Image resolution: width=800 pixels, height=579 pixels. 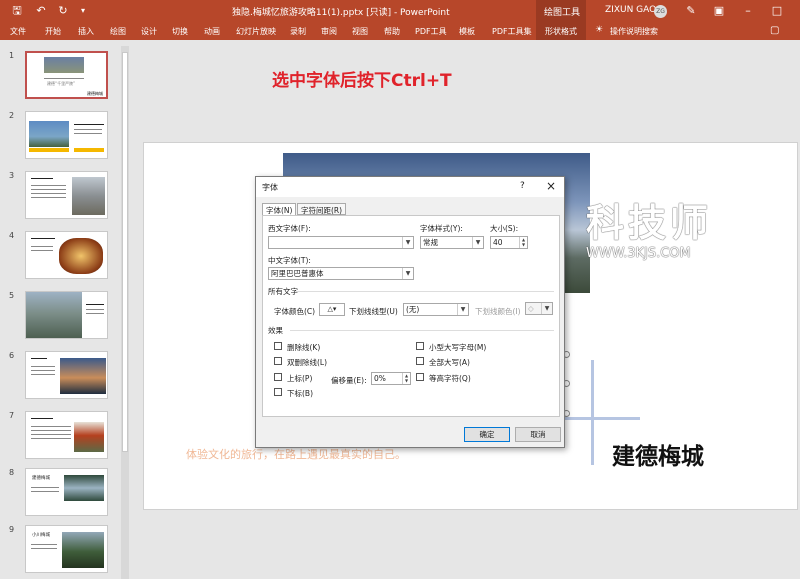 What do you see at coordinates (41, 11) in the screenshot?
I see `undo-icon: ↶` at bounding box center [41, 11].